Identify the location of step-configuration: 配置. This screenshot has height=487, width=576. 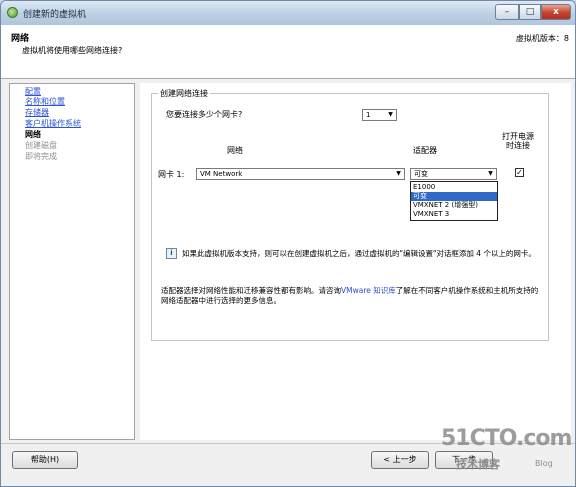
(33, 92).